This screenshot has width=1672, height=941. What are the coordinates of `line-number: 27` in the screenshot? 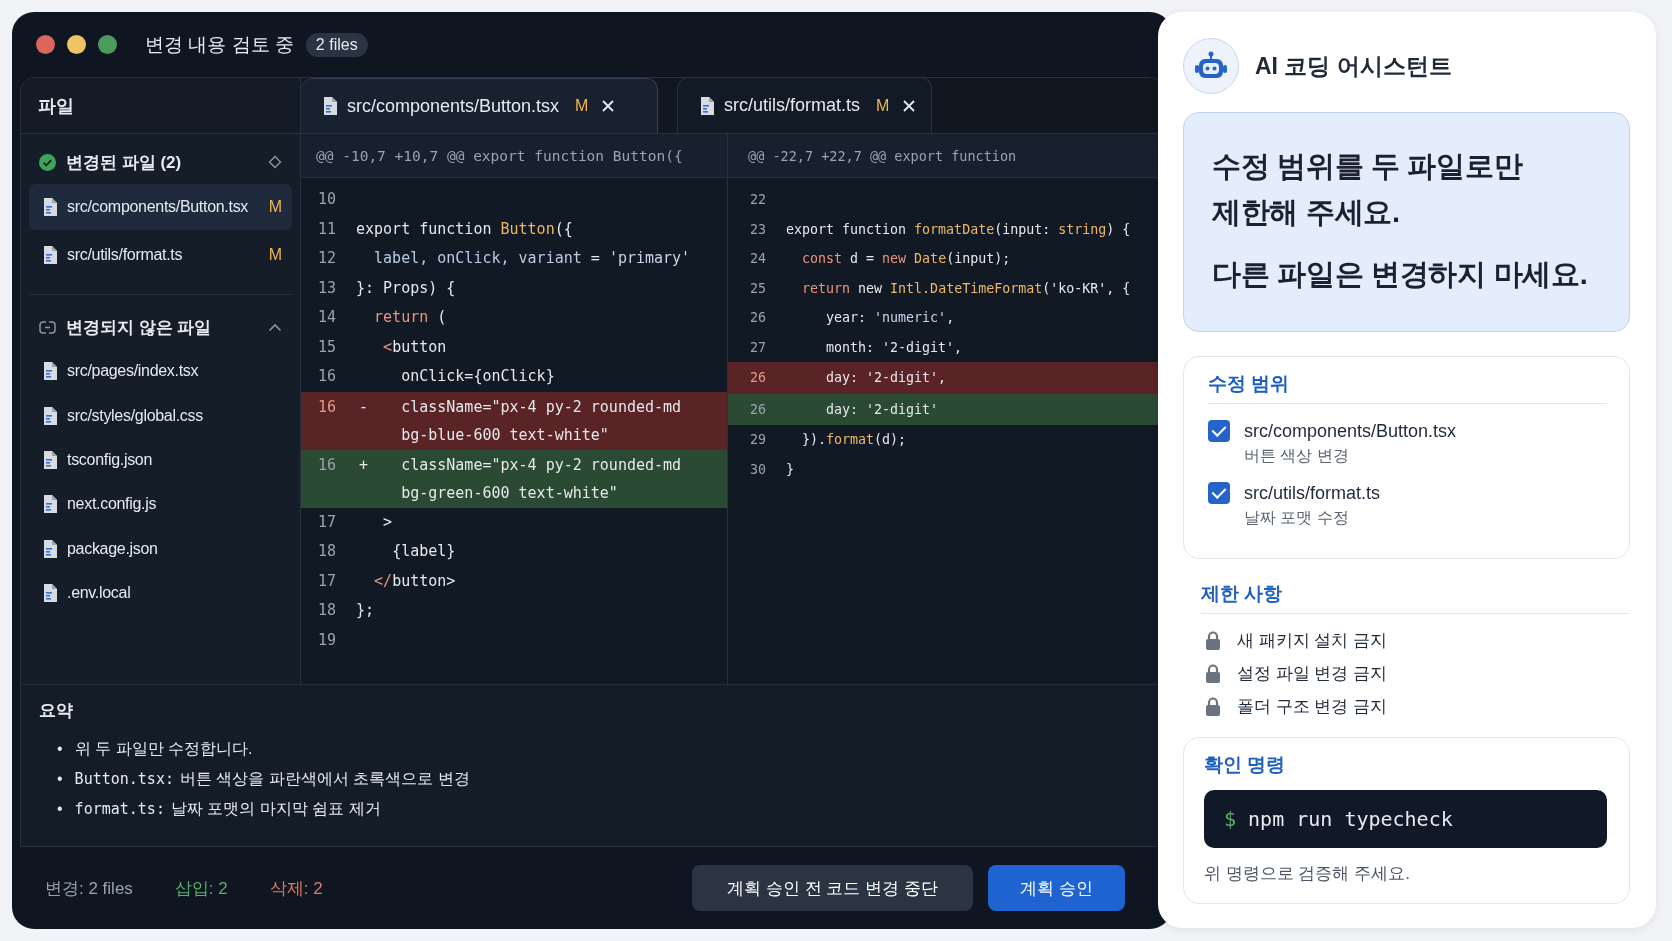 It's located at (758, 347).